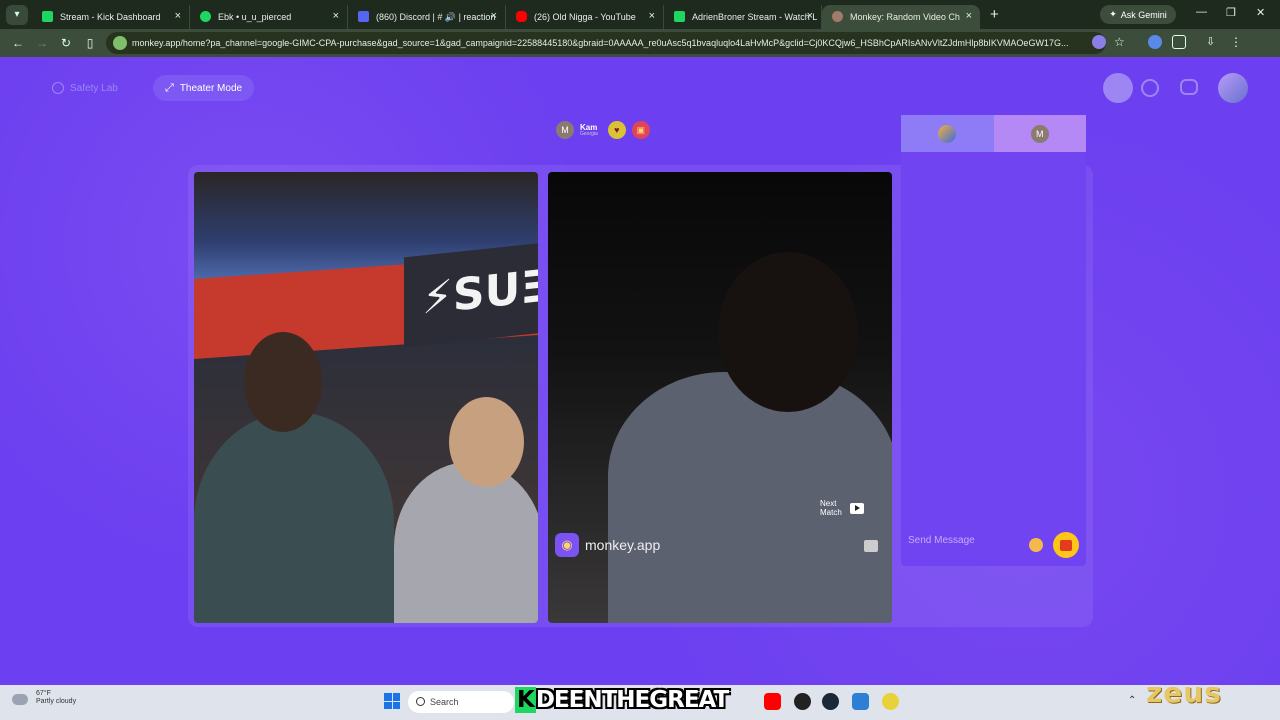  I want to click on streamer-name: DEENTHEGREAT, so click(632, 700).